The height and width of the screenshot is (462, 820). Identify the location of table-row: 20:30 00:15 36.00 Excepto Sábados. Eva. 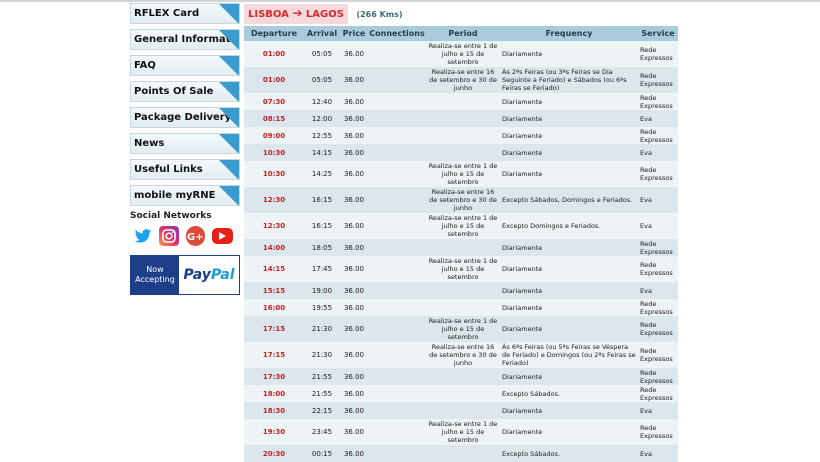
(461, 453).